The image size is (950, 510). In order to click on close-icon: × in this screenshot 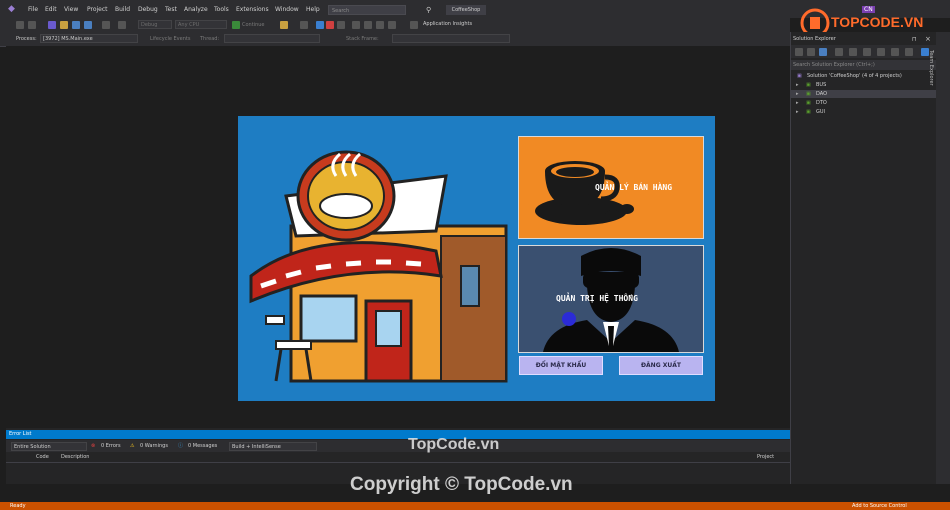, I will do `click(928, 39)`.